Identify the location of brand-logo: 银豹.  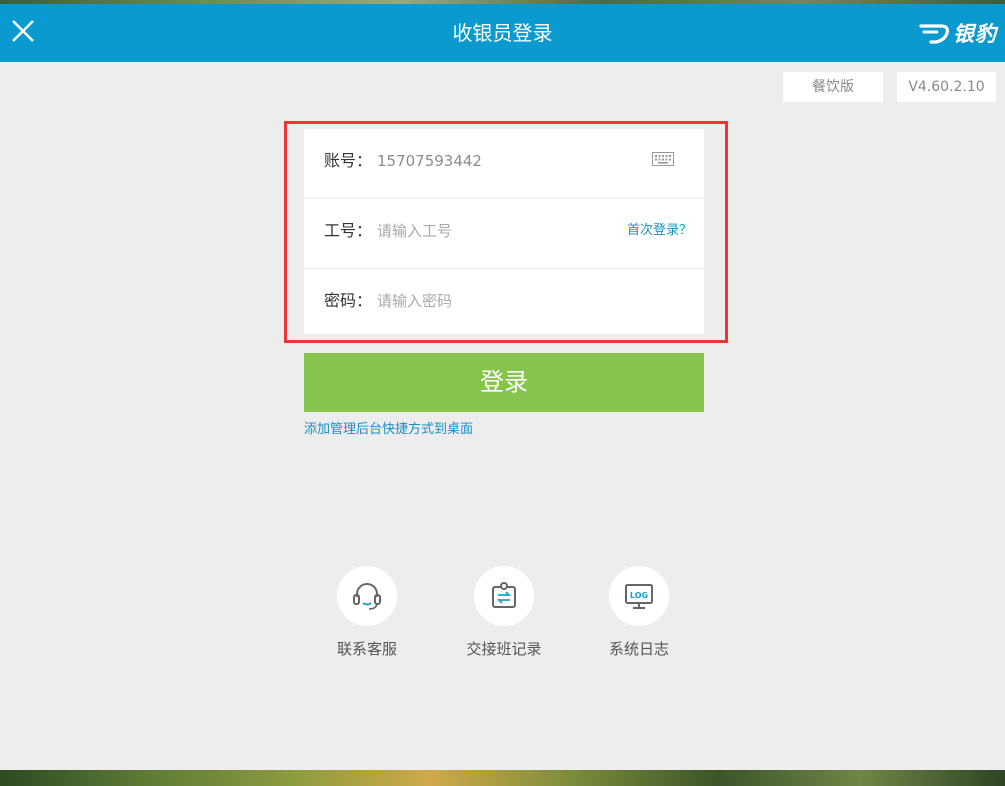
(958, 33).